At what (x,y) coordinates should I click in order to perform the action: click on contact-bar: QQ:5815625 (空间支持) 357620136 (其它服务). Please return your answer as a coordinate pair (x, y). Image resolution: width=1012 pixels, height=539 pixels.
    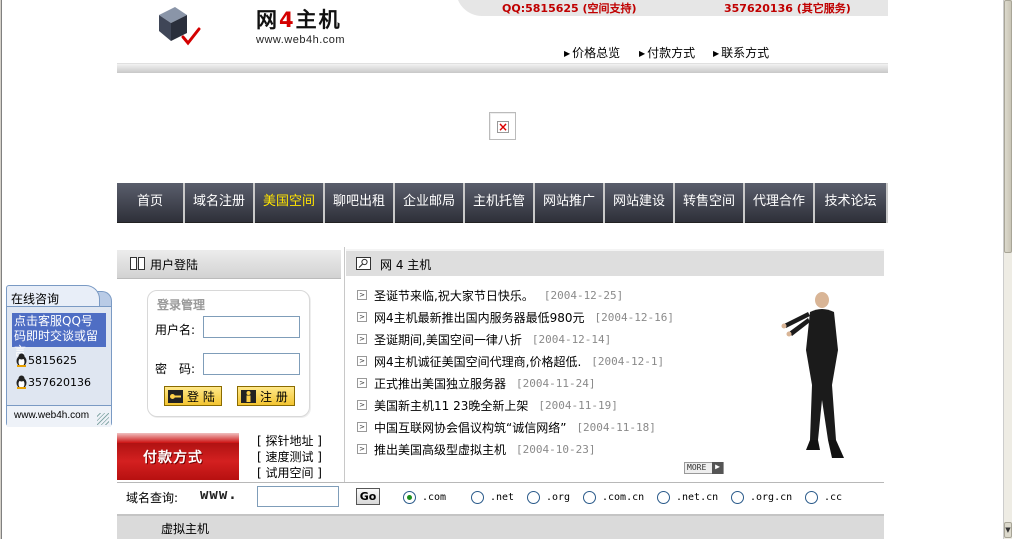
    Looking at the image, I should click on (672, 8).